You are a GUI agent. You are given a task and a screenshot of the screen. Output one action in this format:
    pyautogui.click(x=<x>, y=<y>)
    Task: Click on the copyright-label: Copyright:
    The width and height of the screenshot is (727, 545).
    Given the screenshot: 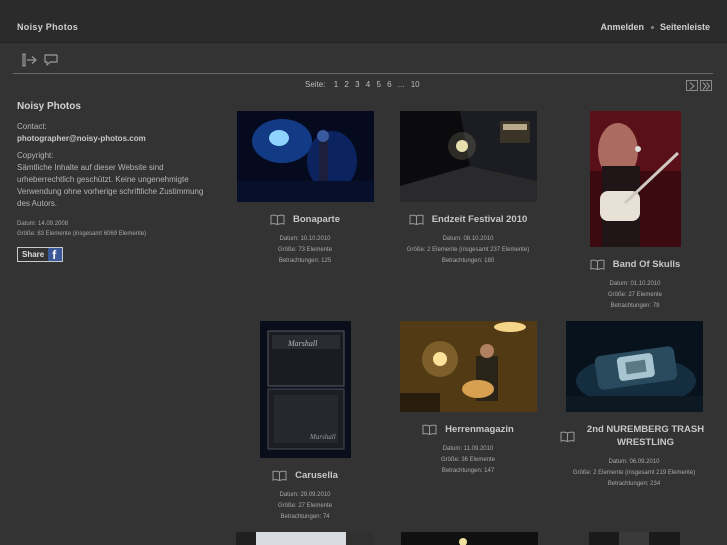 What is the action you would take?
    pyautogui.click(x=35, y=155)
    